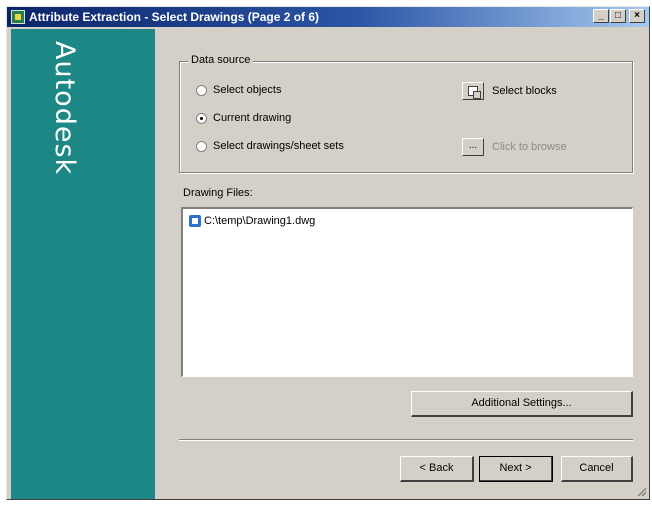 This screenshot has height=505, width=652. What do you see at coordinates (524, 91) in the screenshot?
I see `select-blocks-label: Select blocks` at bounding box center [524, 91].